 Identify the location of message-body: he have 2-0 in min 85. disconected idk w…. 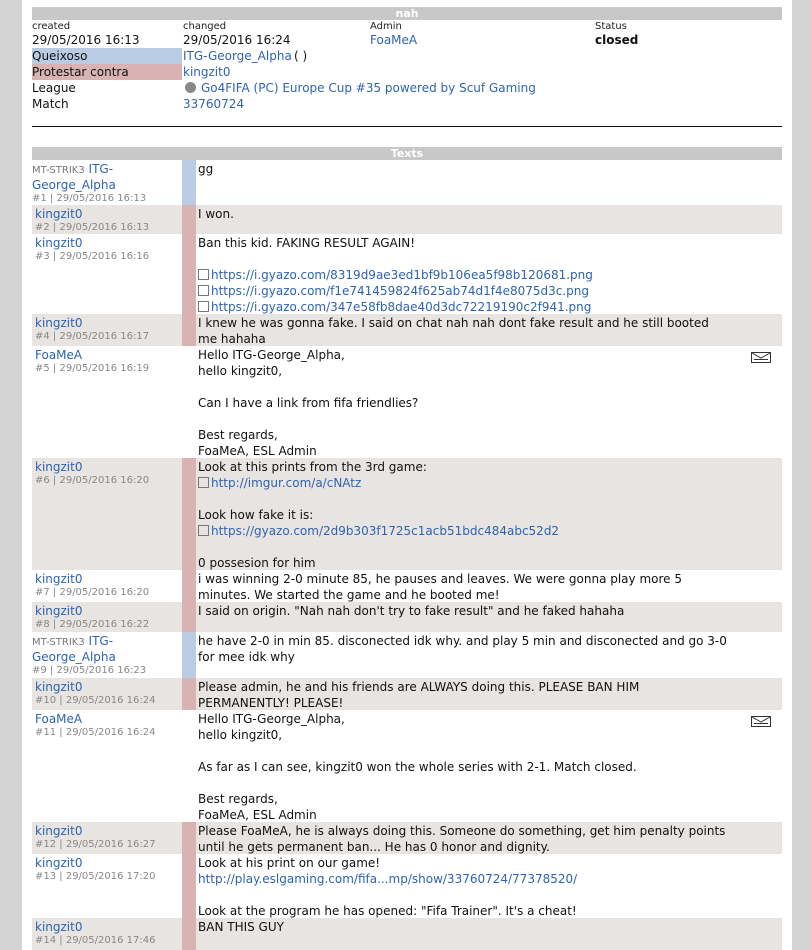
(462, 649).